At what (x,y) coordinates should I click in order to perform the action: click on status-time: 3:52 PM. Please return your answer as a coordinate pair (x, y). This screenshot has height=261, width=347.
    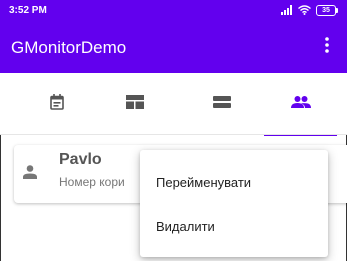
    Looking at the image, I should click on (28, 10).